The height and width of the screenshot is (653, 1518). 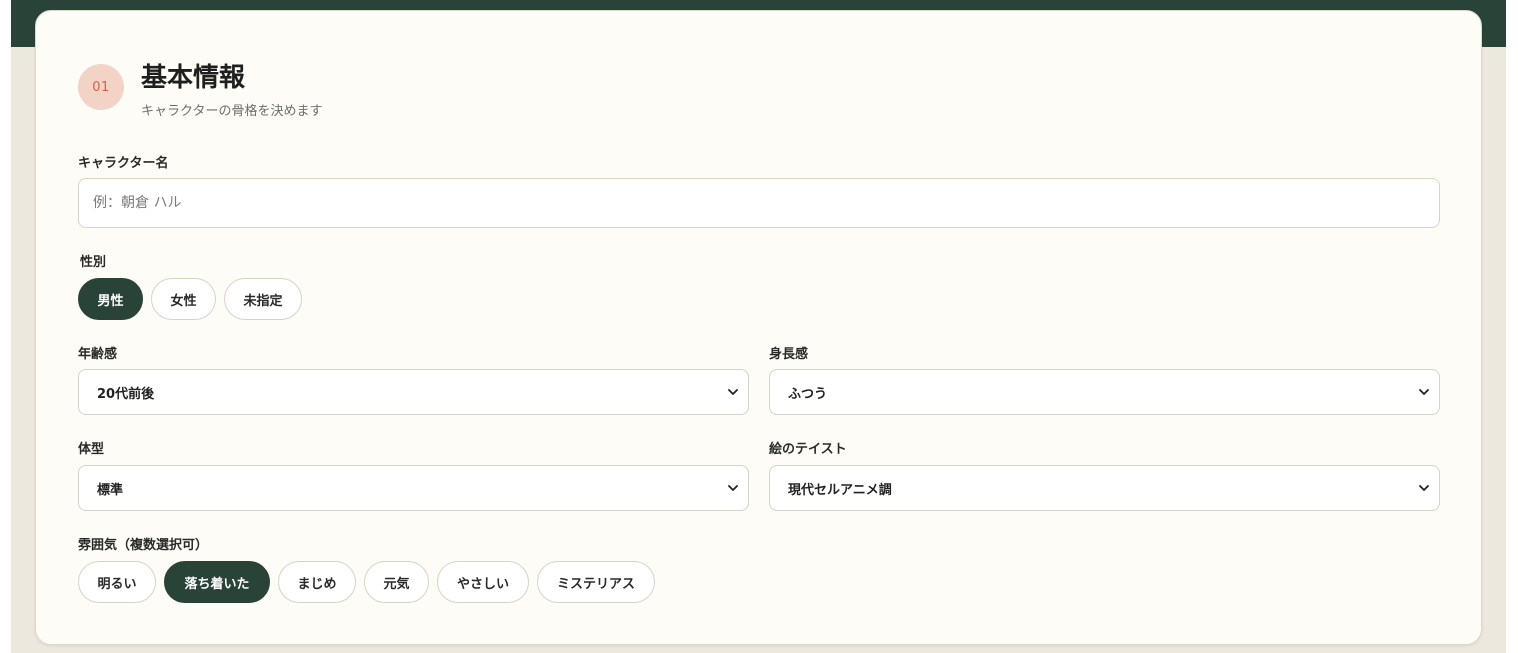 What do you see at coordinates (413, 392) in the screenshot?
I see `age-select: 20代前後` at bounding box center [413, 392].